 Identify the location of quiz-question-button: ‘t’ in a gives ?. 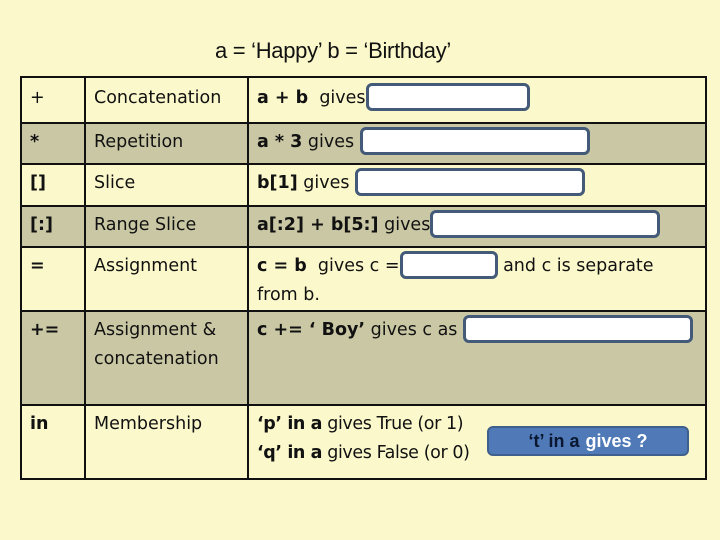
(588, 441).